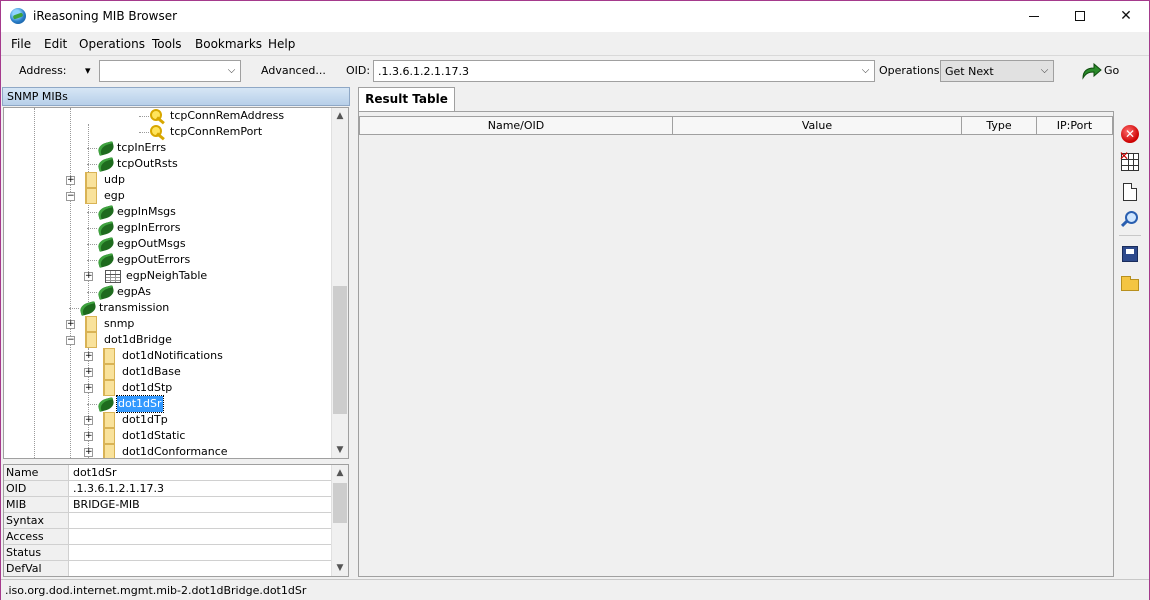 The image size is (1150, 600). I want to click on tree-item: − dot1dBridge, so click(167, 340).